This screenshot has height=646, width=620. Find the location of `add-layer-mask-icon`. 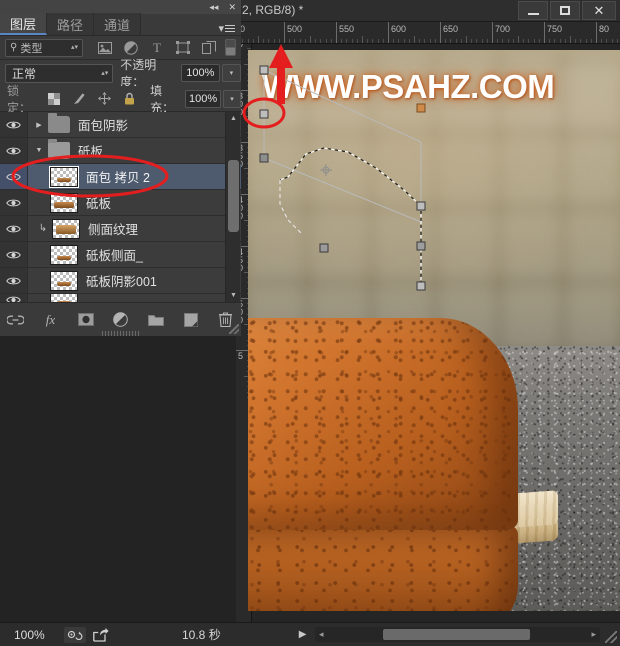

add-layer-mask-icon is located at coordinates (86, 320).